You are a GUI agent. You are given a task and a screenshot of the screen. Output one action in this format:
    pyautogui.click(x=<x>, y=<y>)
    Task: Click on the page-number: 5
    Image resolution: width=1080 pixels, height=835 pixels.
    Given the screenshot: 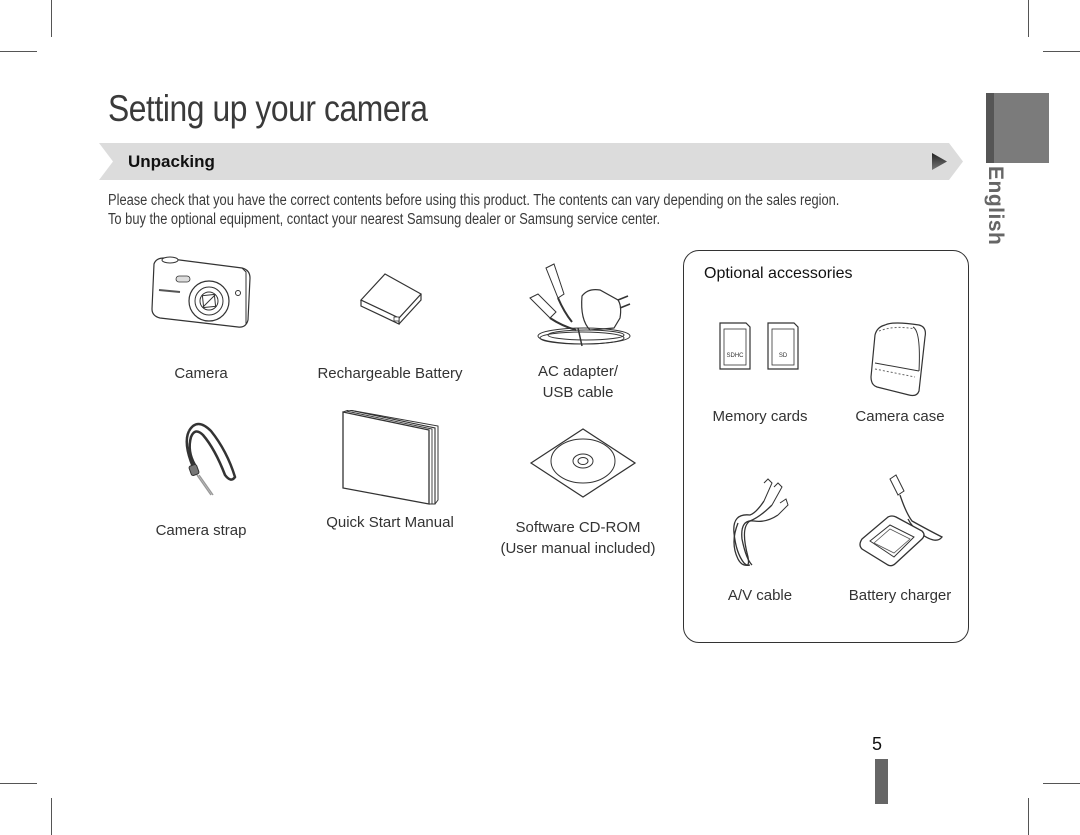 What is the action you would take?
    pyautogui.click(x=877, y=744)
    